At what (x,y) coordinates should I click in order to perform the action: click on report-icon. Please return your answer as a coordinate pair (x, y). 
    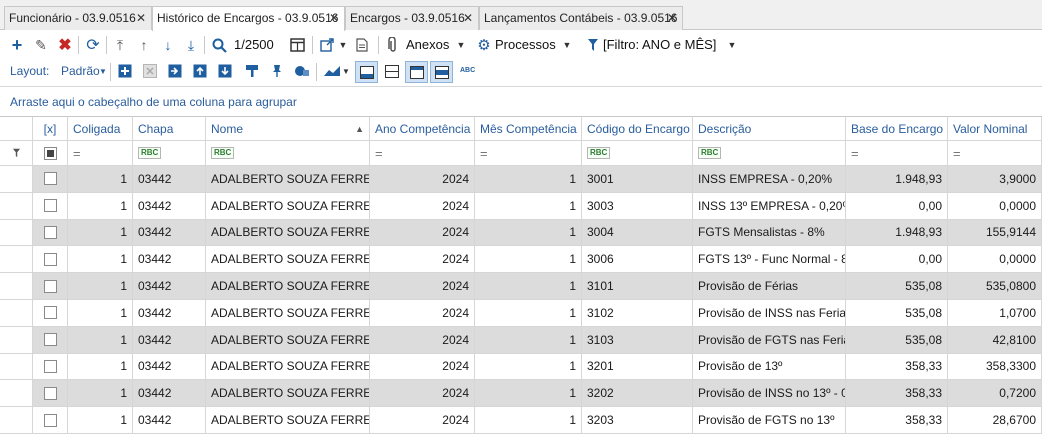
    Looking at the image, I should click on (362, 45).